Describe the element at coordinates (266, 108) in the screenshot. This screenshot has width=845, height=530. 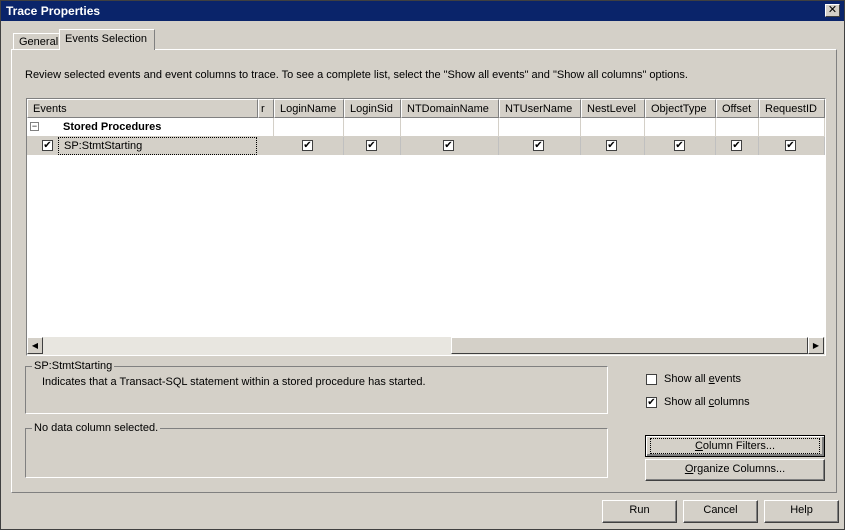
I see `column-header-truncated: r` at that location.